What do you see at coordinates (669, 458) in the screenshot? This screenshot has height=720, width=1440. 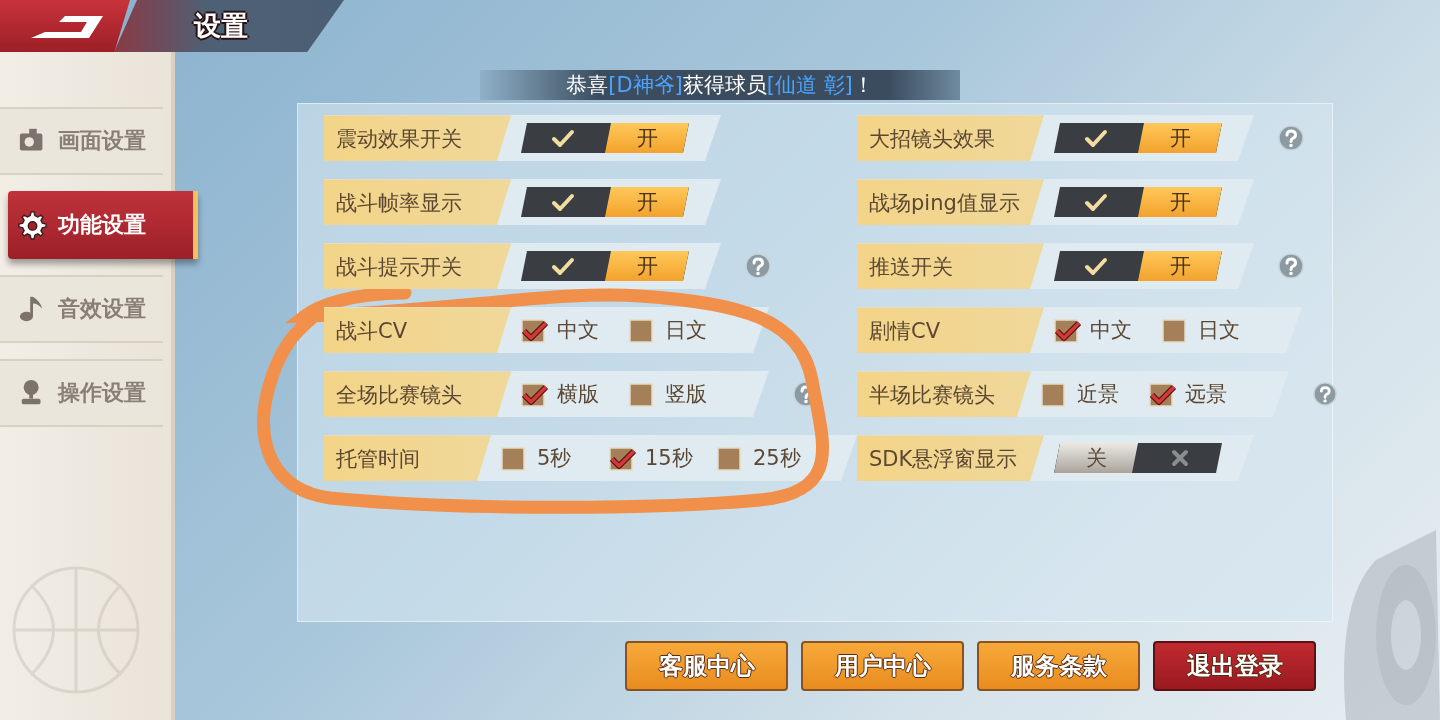 I see `option-label: 15秒` at bounding box center [669, 458].